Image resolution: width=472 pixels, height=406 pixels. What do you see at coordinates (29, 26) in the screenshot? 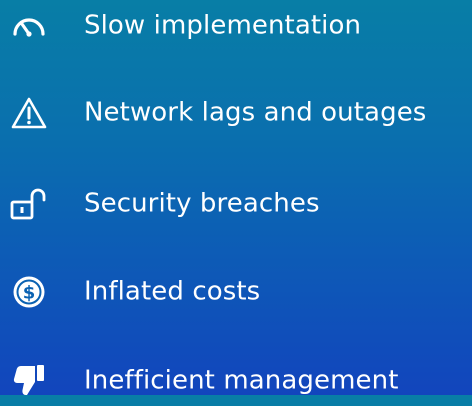
I see `speedometer-icon` at bounding box center [29, 26].